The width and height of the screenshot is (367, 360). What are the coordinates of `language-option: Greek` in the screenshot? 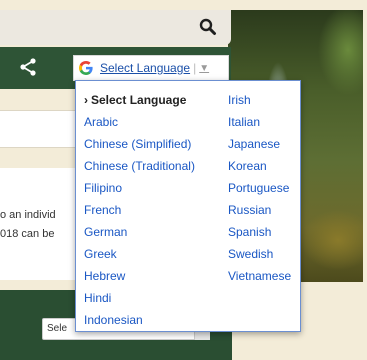 It's located at (139, 254).